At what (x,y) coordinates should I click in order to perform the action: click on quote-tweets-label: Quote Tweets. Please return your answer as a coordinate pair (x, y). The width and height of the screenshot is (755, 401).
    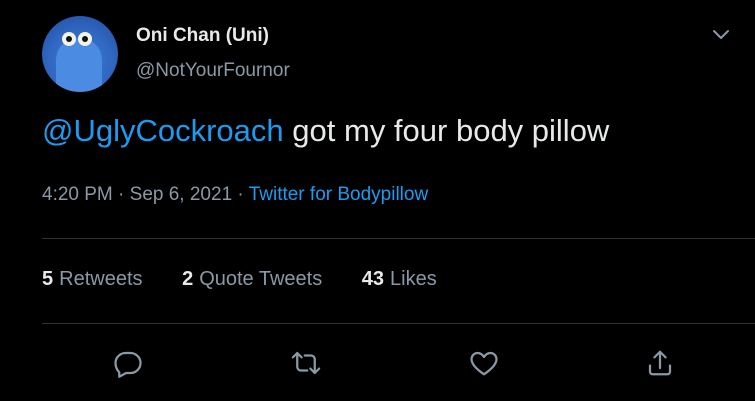
    Looking at the image, I should click on (261, 279).